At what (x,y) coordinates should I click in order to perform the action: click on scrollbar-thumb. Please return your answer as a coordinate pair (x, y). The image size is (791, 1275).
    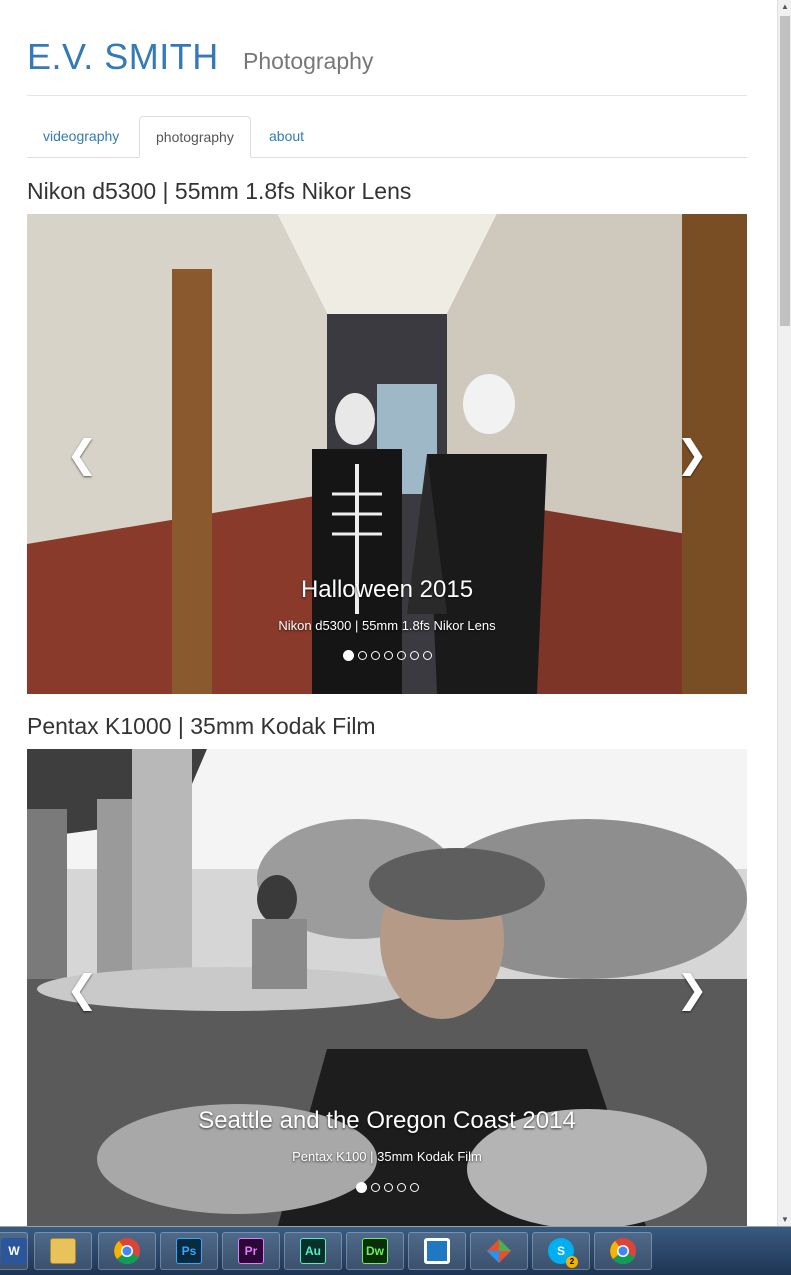
    Looking at the image, I should click on (785, 171).